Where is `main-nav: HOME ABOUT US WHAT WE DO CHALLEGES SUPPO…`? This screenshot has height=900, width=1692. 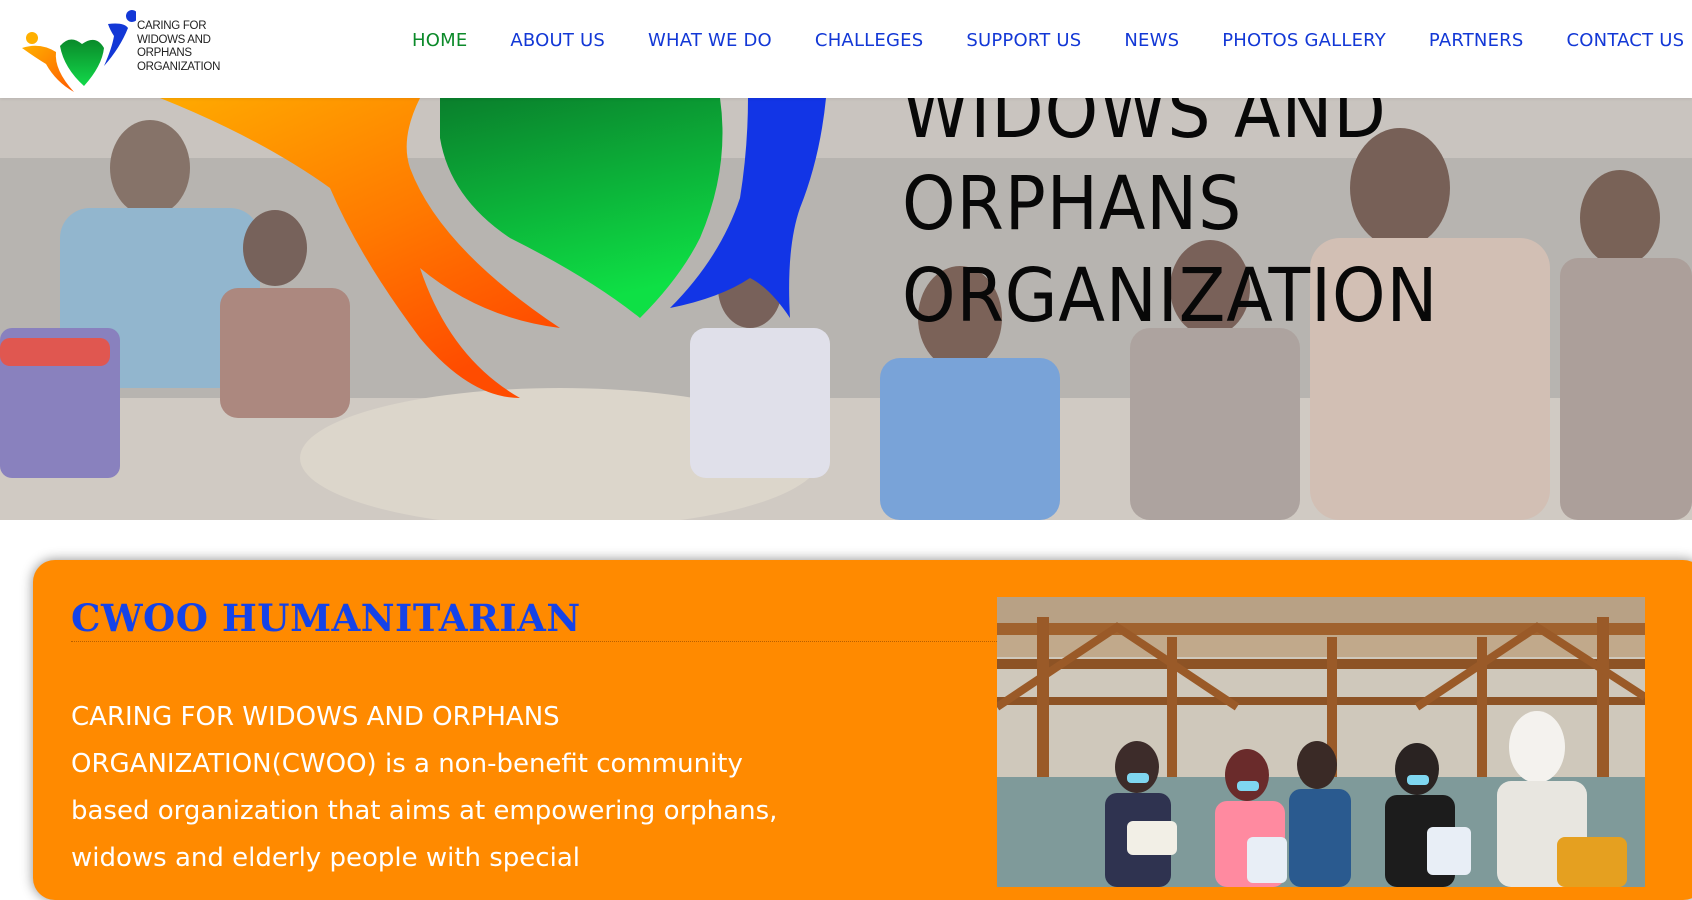 main-nav: HOME ABOUT US WHAT WE DO CHALLEGES SUPPO… is located at coordinates (1048, 41).